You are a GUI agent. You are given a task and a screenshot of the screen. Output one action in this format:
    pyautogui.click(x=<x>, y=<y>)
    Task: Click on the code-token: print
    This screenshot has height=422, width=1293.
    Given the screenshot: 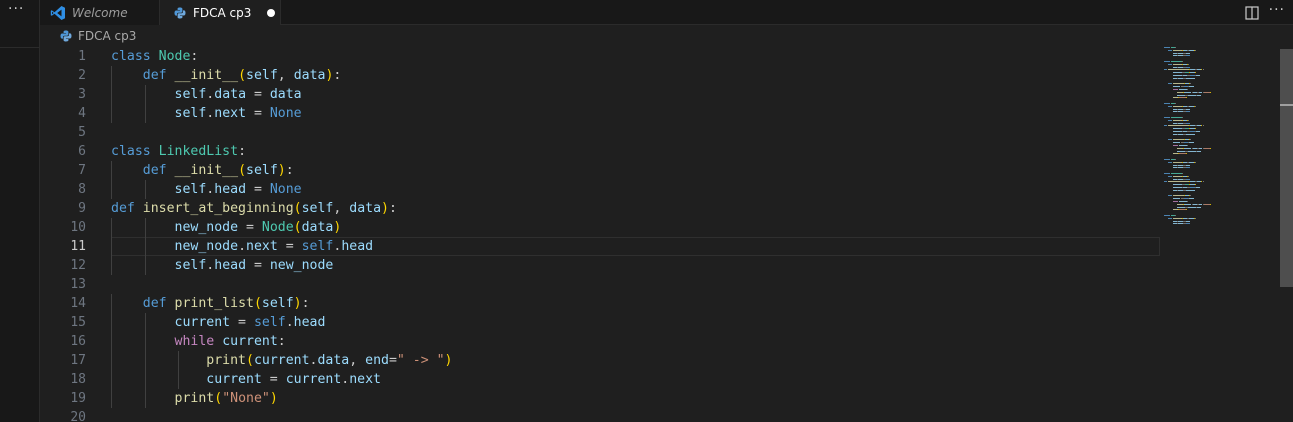 What is the action you would take?
    pyautogui.click(x=194, y=398)
    